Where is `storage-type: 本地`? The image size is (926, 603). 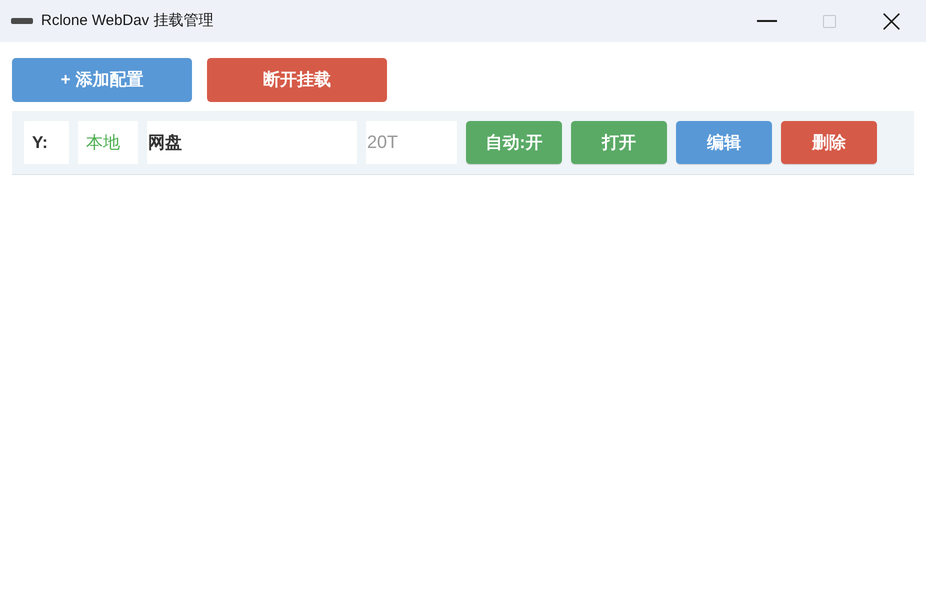 storage-type: 本地 is located at coordinates (108, 142).